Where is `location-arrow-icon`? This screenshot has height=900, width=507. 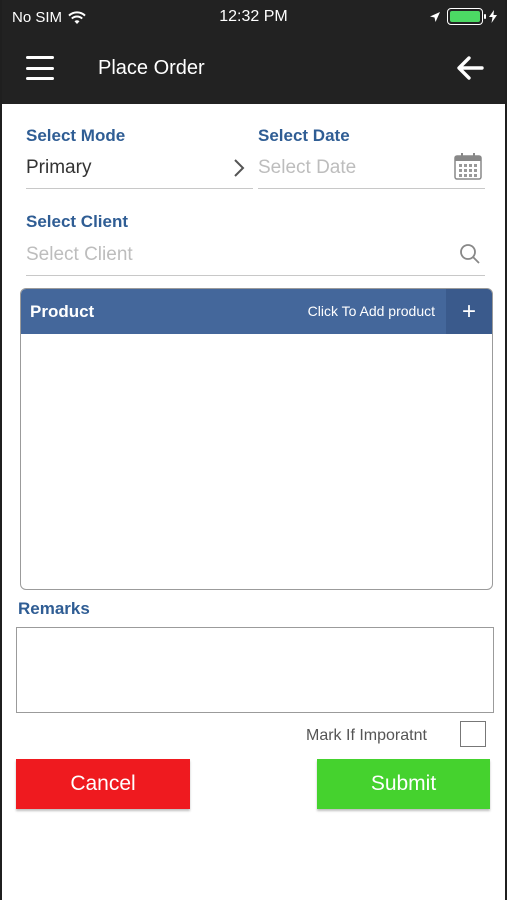
location-arrow-icon is located at coordinates (435, 16).